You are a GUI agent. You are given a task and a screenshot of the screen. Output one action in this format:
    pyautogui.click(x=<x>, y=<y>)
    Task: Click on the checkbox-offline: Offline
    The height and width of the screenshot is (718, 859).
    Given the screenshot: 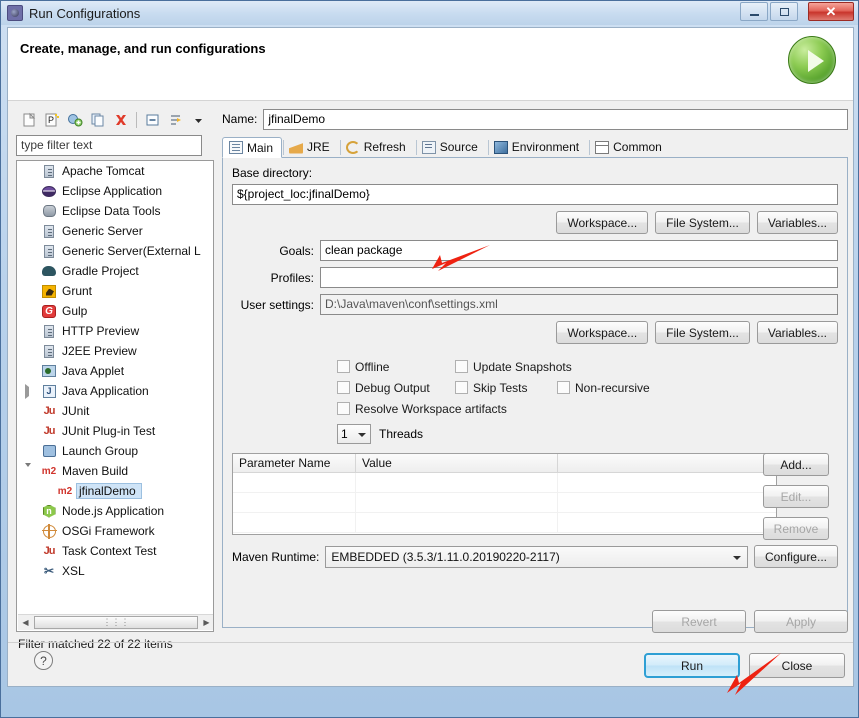 What is the action you would take?
    pyautogui.click(x=396, y=367)
    